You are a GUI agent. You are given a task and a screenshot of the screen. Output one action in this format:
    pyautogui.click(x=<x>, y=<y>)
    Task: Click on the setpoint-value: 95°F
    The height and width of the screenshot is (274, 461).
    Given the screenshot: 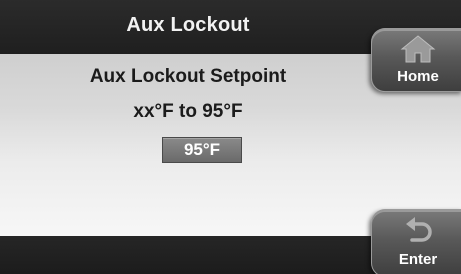 What is the action you would take?
    pyautogui.click(x=202, y=150)
    